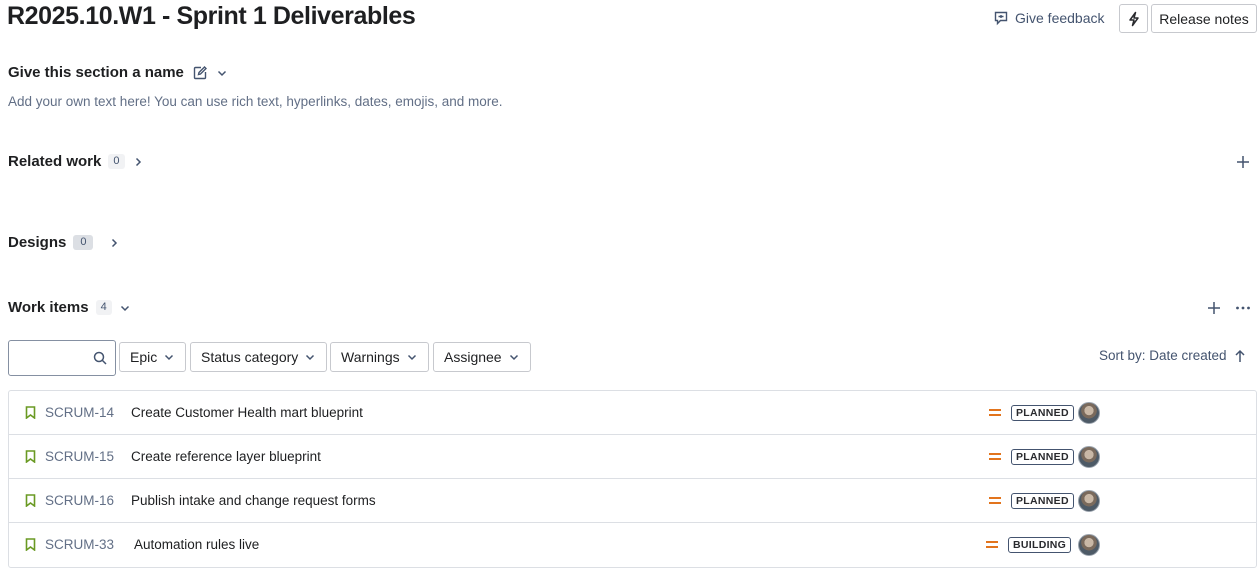 The width and height of the screenshot is (1260, 570). Describe the element at coordinates (1214, 308) in the screenshot. I see `add-work-item-icon` at that location.